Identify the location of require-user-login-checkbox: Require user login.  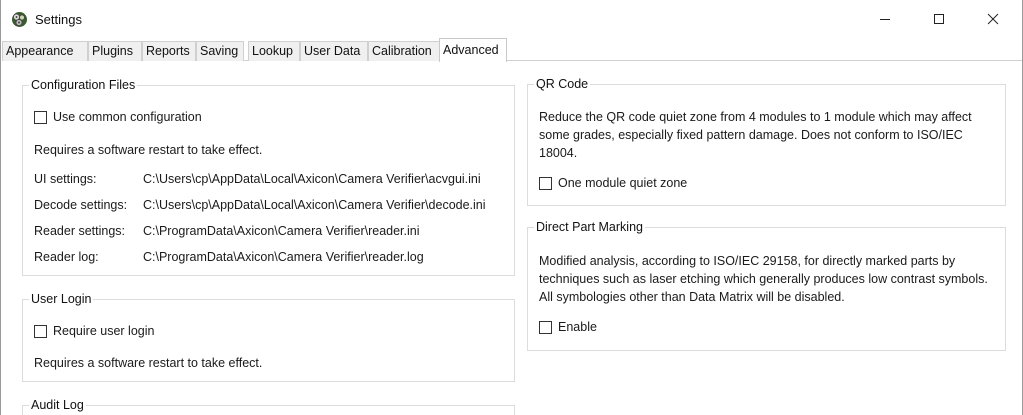
(94, 331).